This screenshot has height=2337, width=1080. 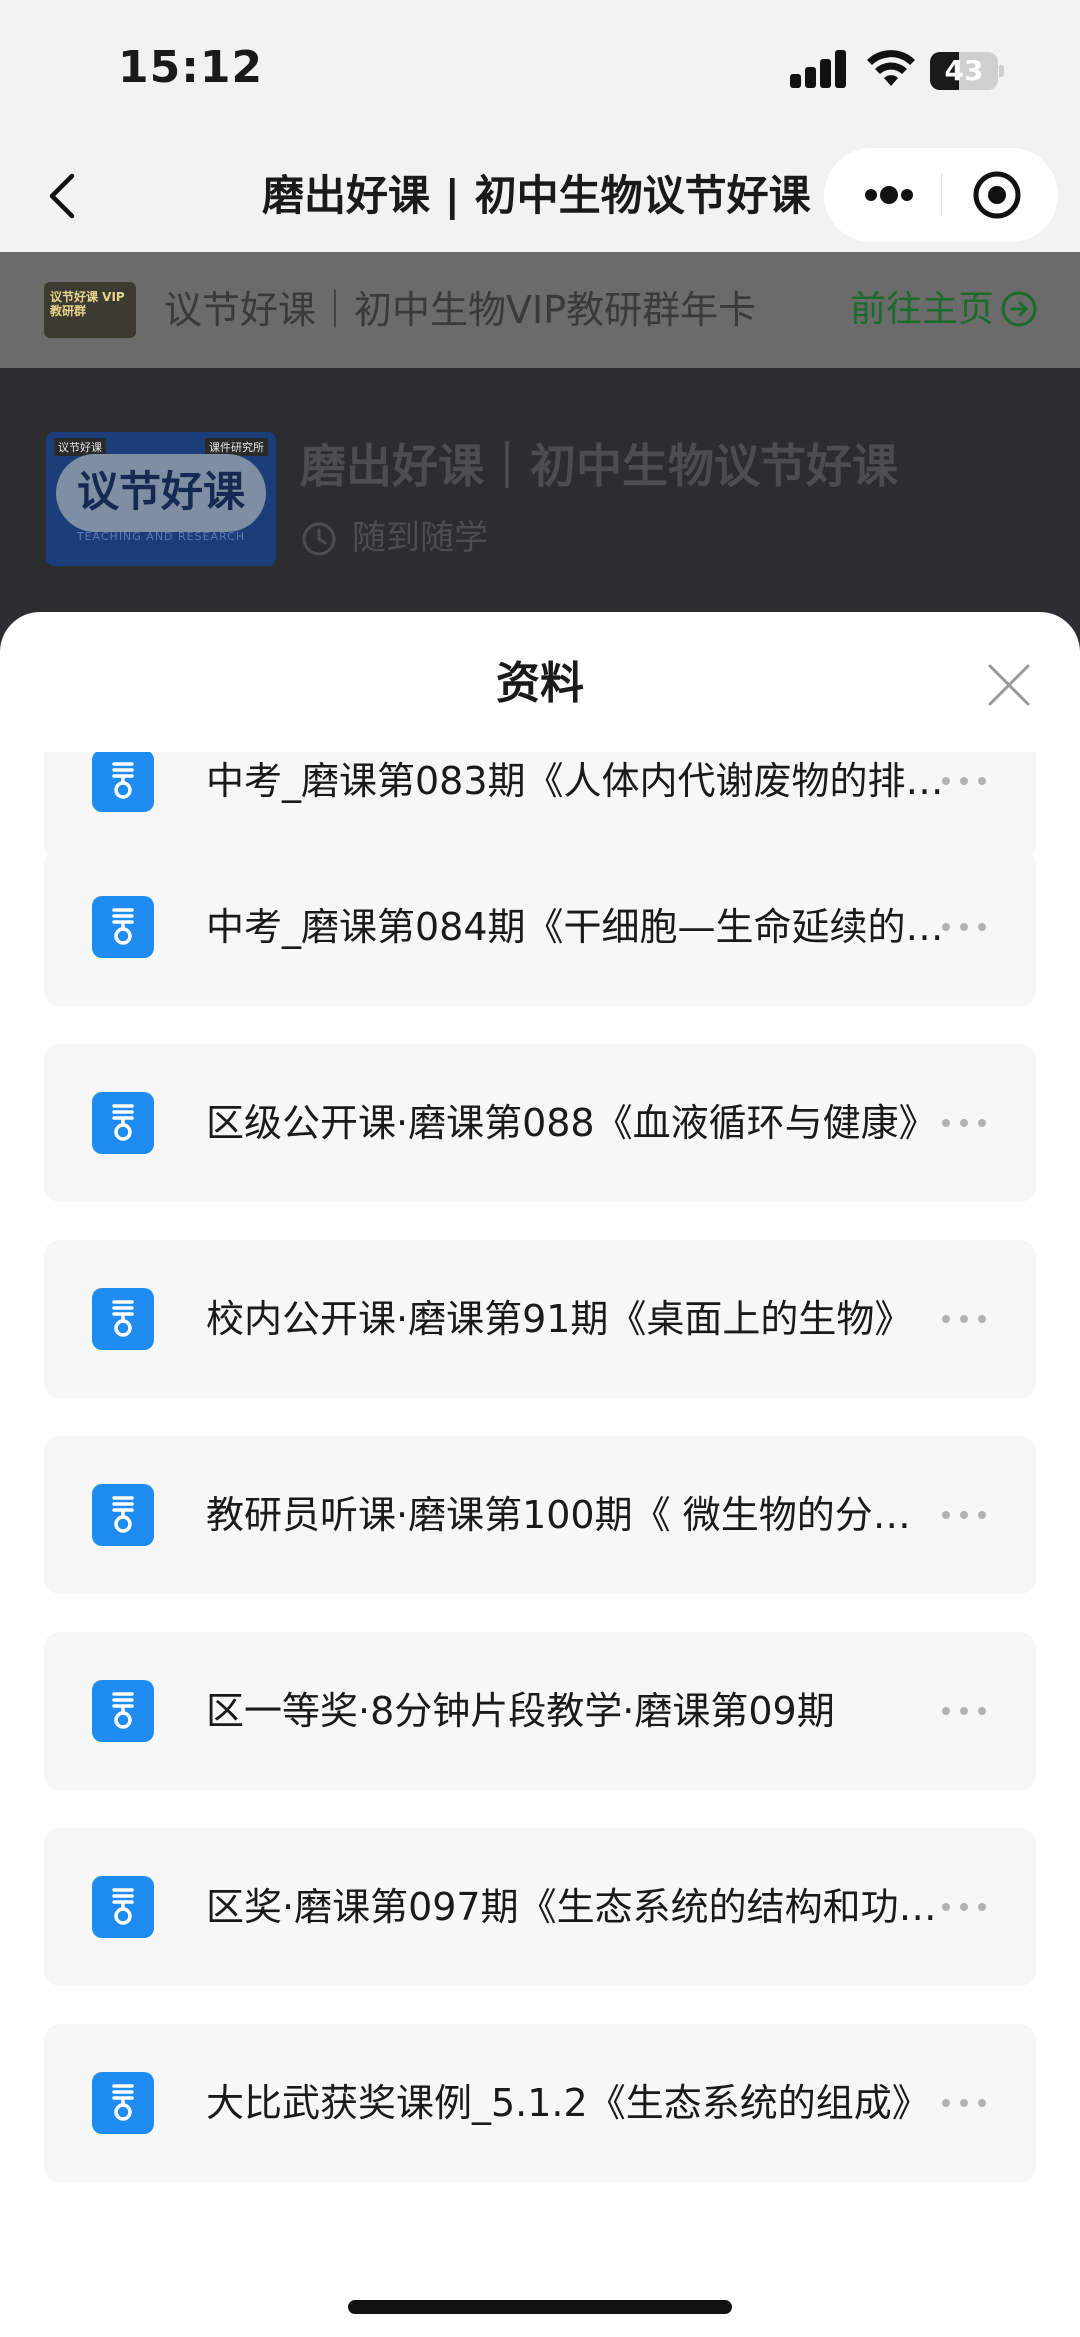 I want to click on go-homepage-link: 前往主页, so click(x=922, y=310).